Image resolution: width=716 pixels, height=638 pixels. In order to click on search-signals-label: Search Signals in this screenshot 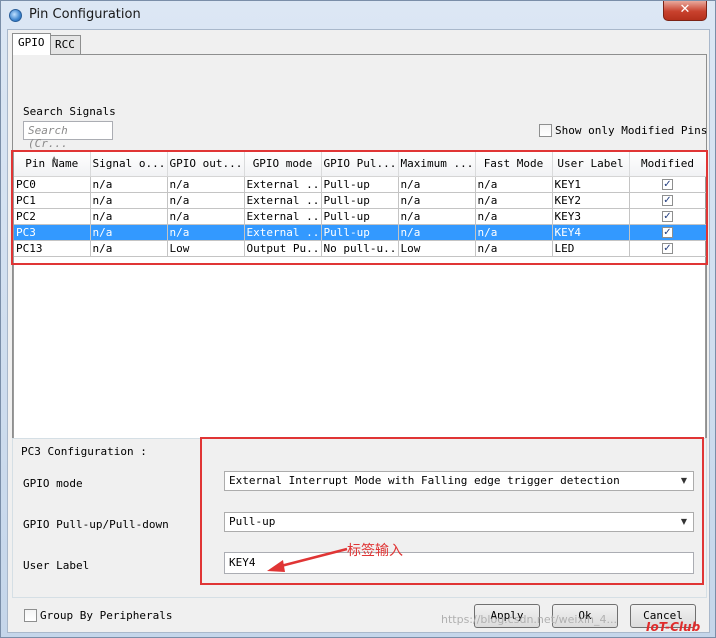, I will do `click(69, 111)`.